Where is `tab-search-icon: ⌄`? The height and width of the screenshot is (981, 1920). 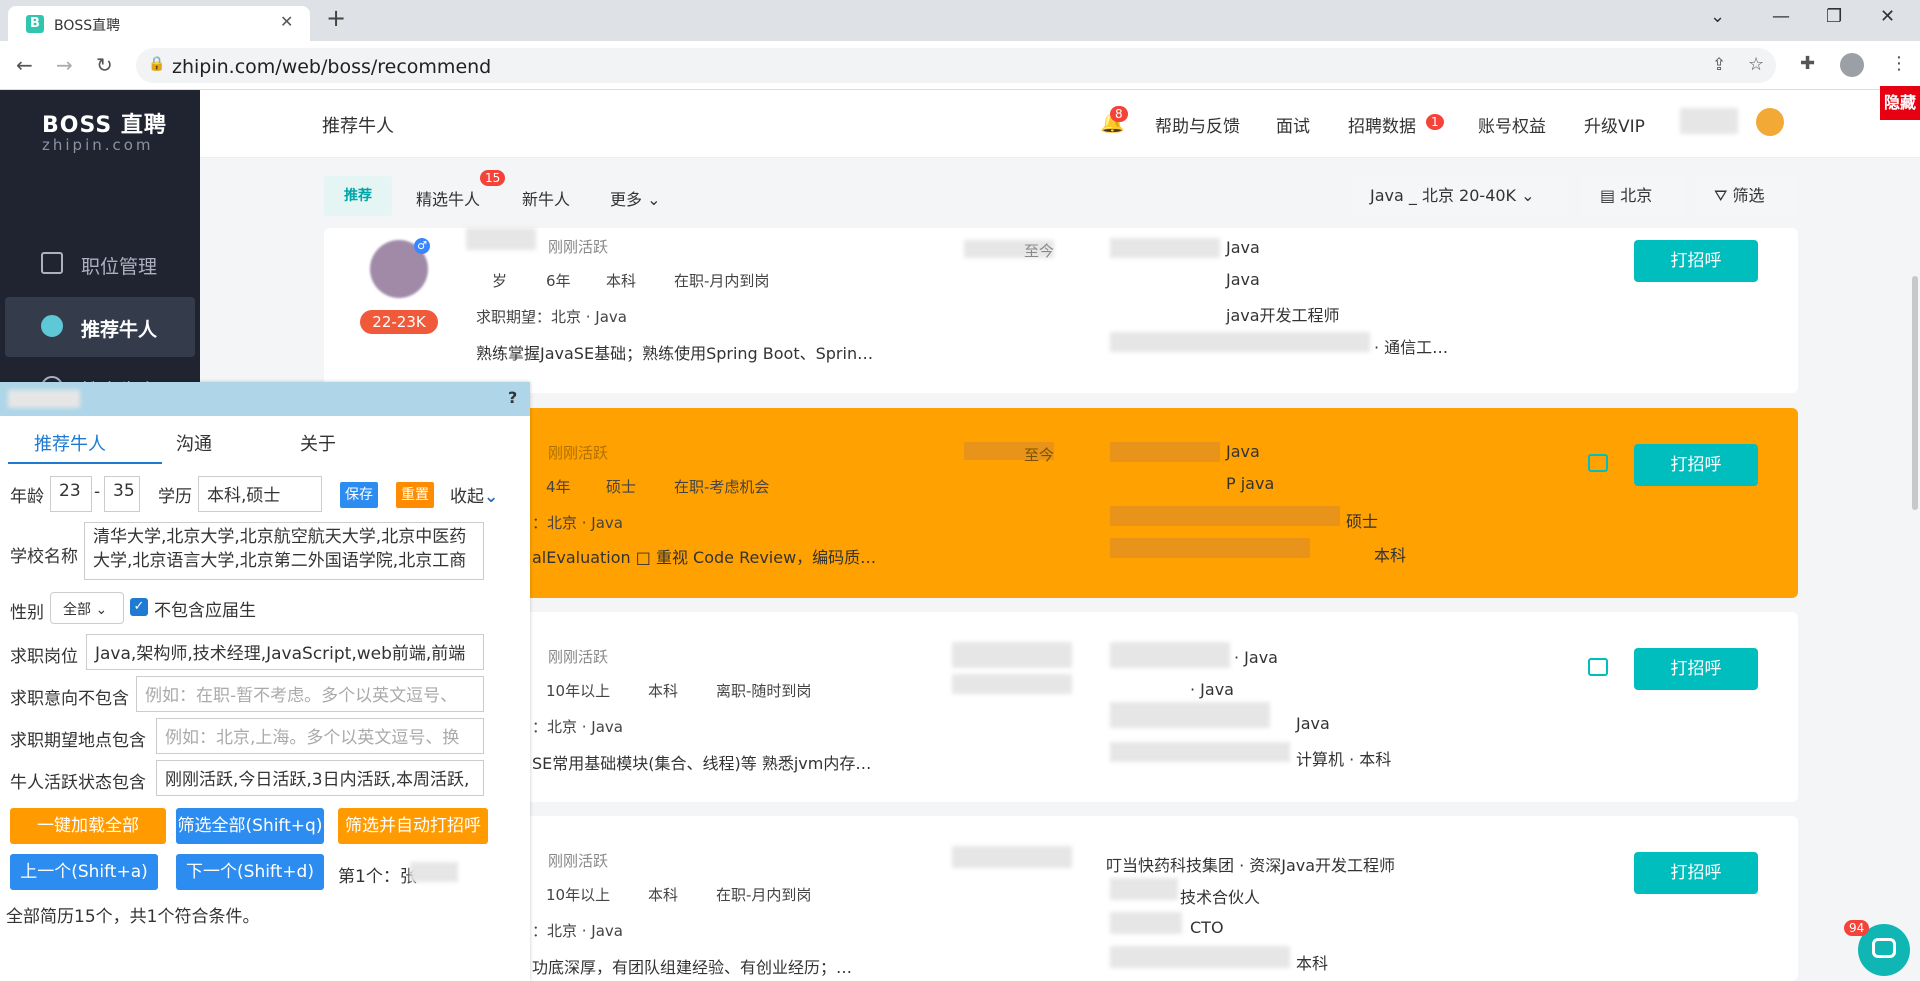
tab-search-icon: ⌄ is located at coordinates (1717, 16).